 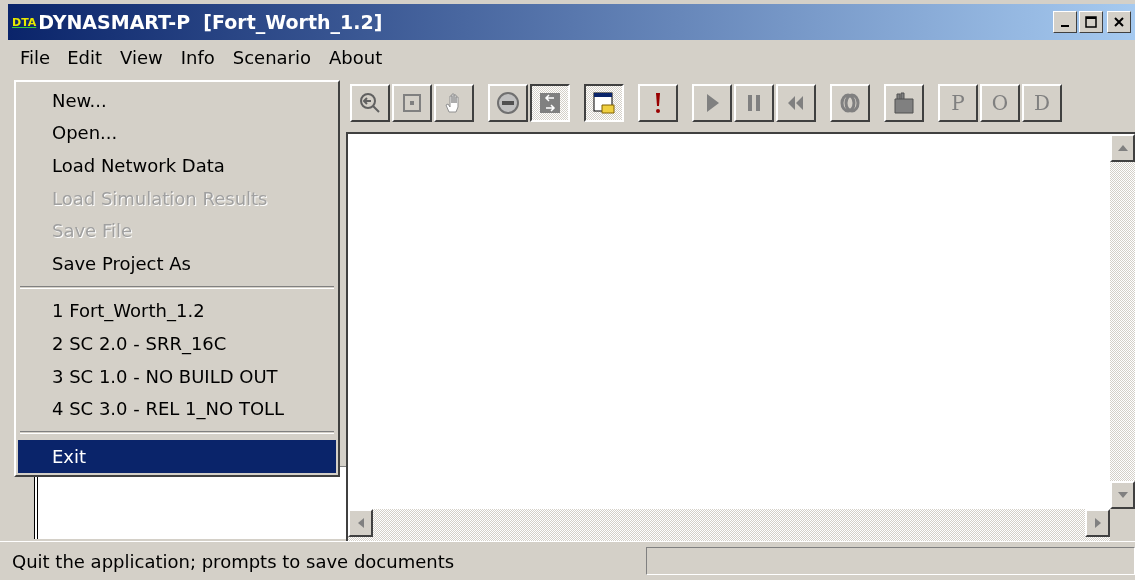 What do you see at coordinates (211, 22) in the screenshot?
I see `window-title: DYNASMART-P [Fort_Worth_1.2]` at bounding box center [211, 22].